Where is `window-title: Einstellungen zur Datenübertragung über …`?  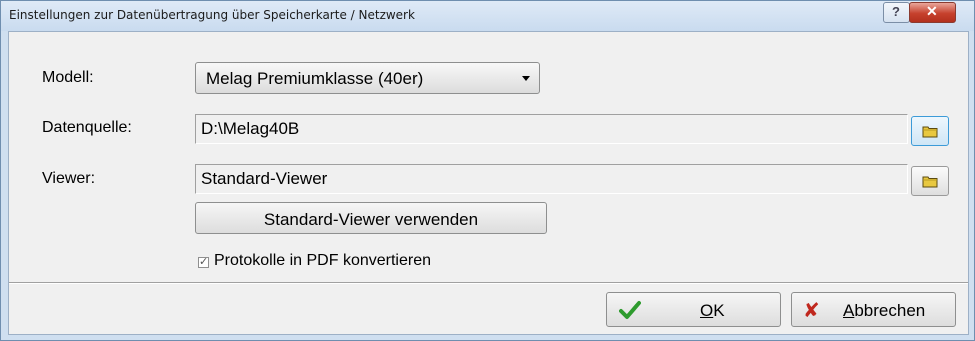 window-title: Einstellungen zur Datenübertragung über … is located at coordinates (212, 15).